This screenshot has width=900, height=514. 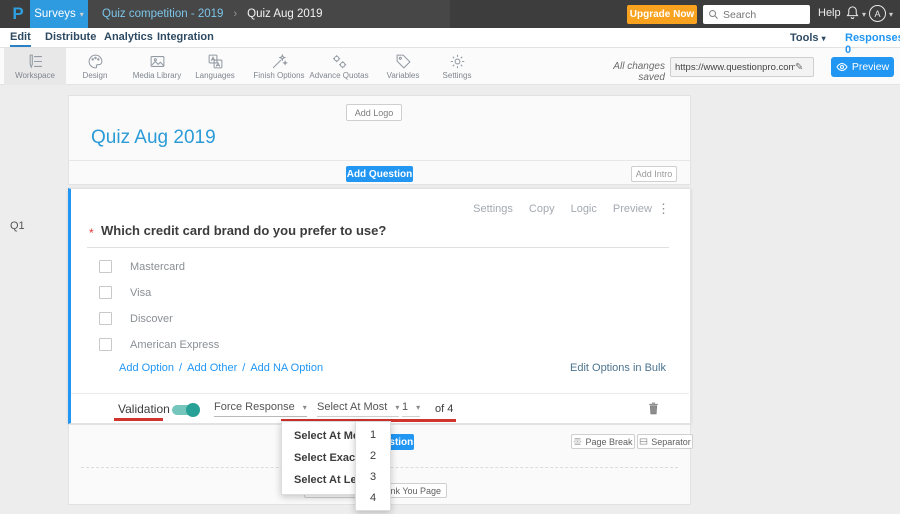 I want to click on wand-icon, so click(x=280, y=61).